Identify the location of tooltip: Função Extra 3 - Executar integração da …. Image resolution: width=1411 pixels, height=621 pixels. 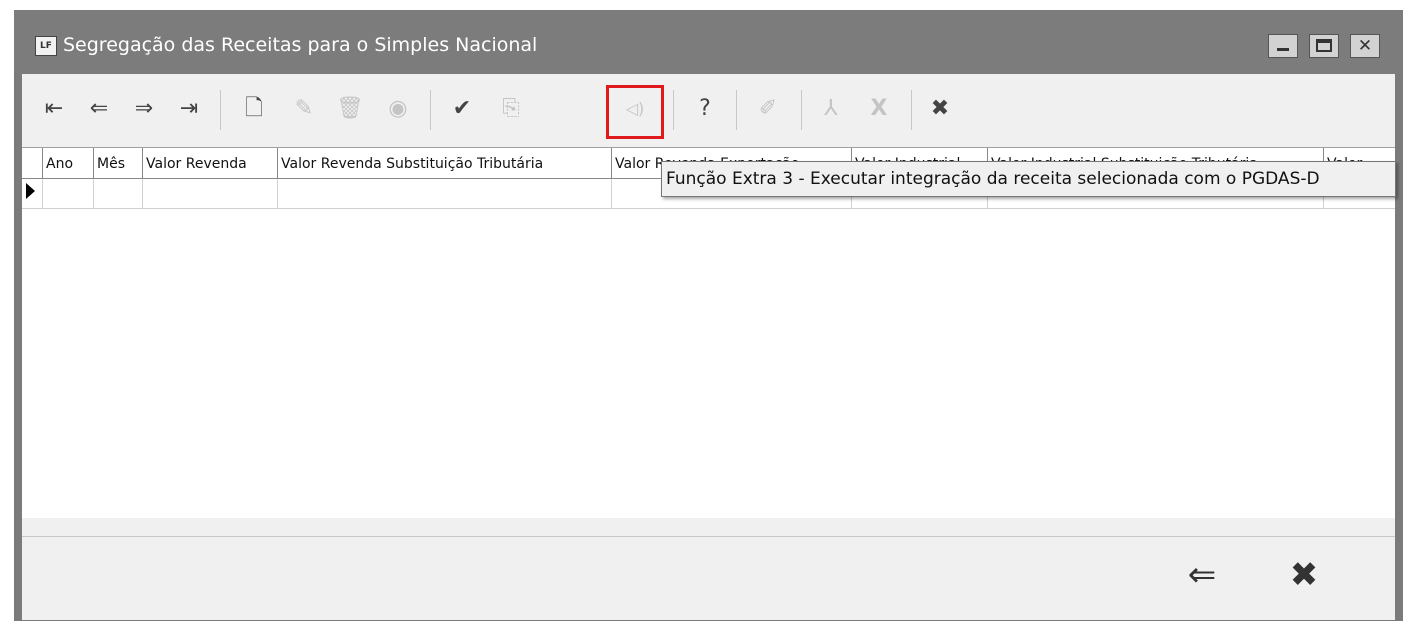
(1028, 179).